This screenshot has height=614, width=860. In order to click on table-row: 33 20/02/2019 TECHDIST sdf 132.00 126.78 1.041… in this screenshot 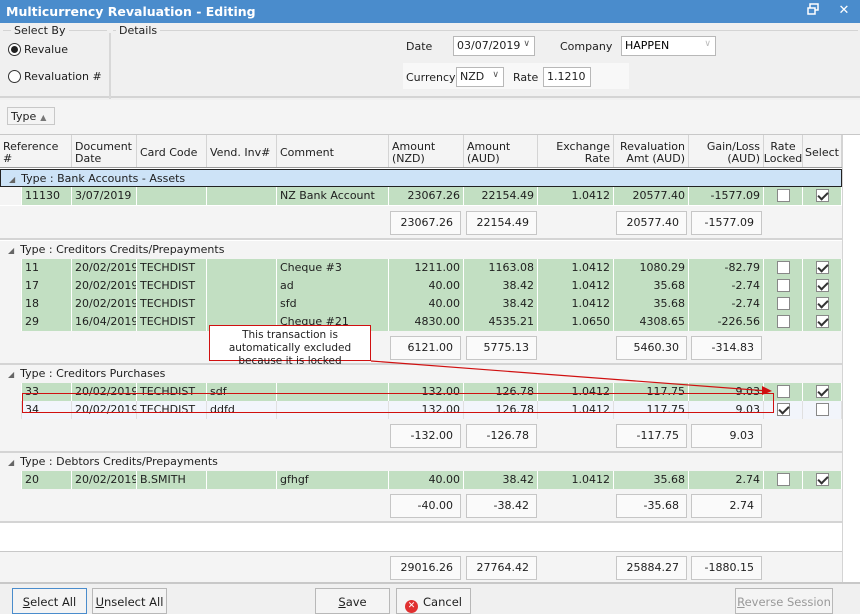, I will do `click(421, 392)`.